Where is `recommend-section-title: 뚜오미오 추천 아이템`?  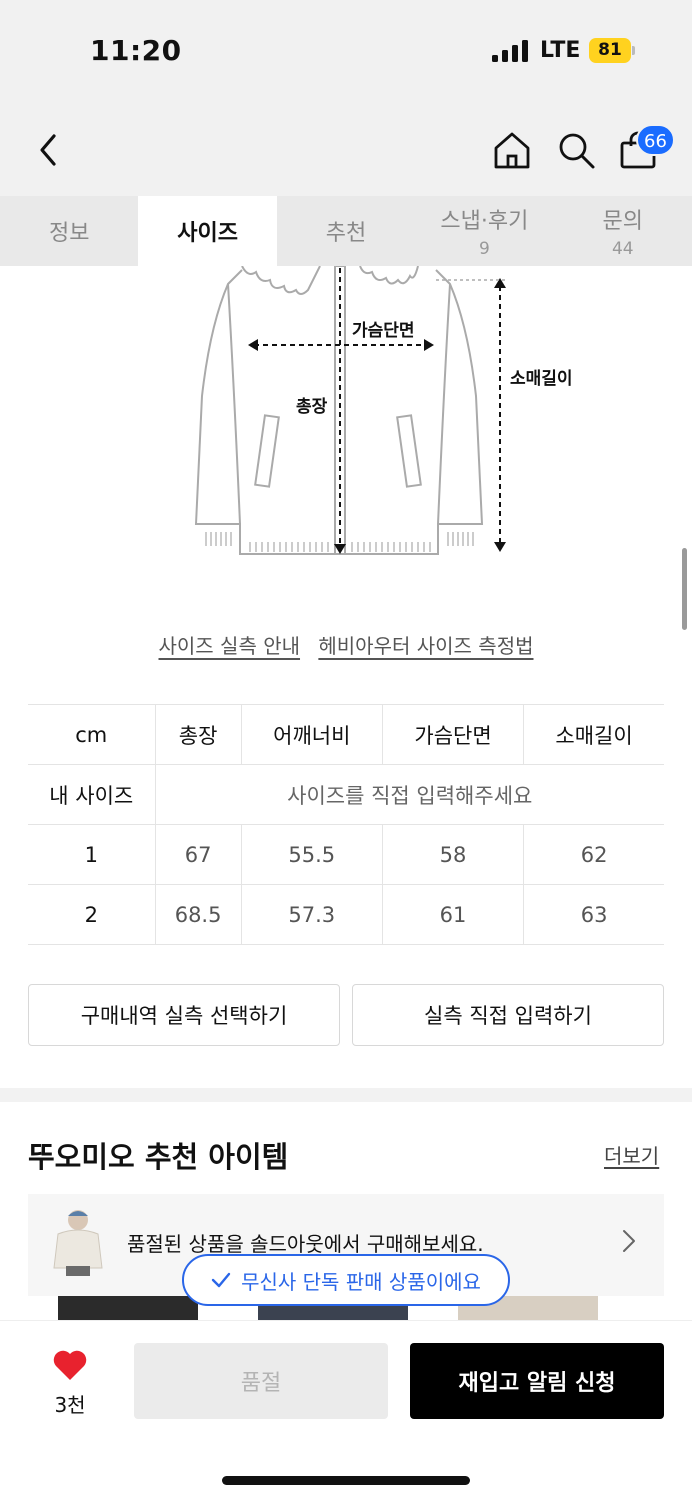 recommend-section-title: 뚜오미오 추천 아이템 is located at coordinates (158, 1157).